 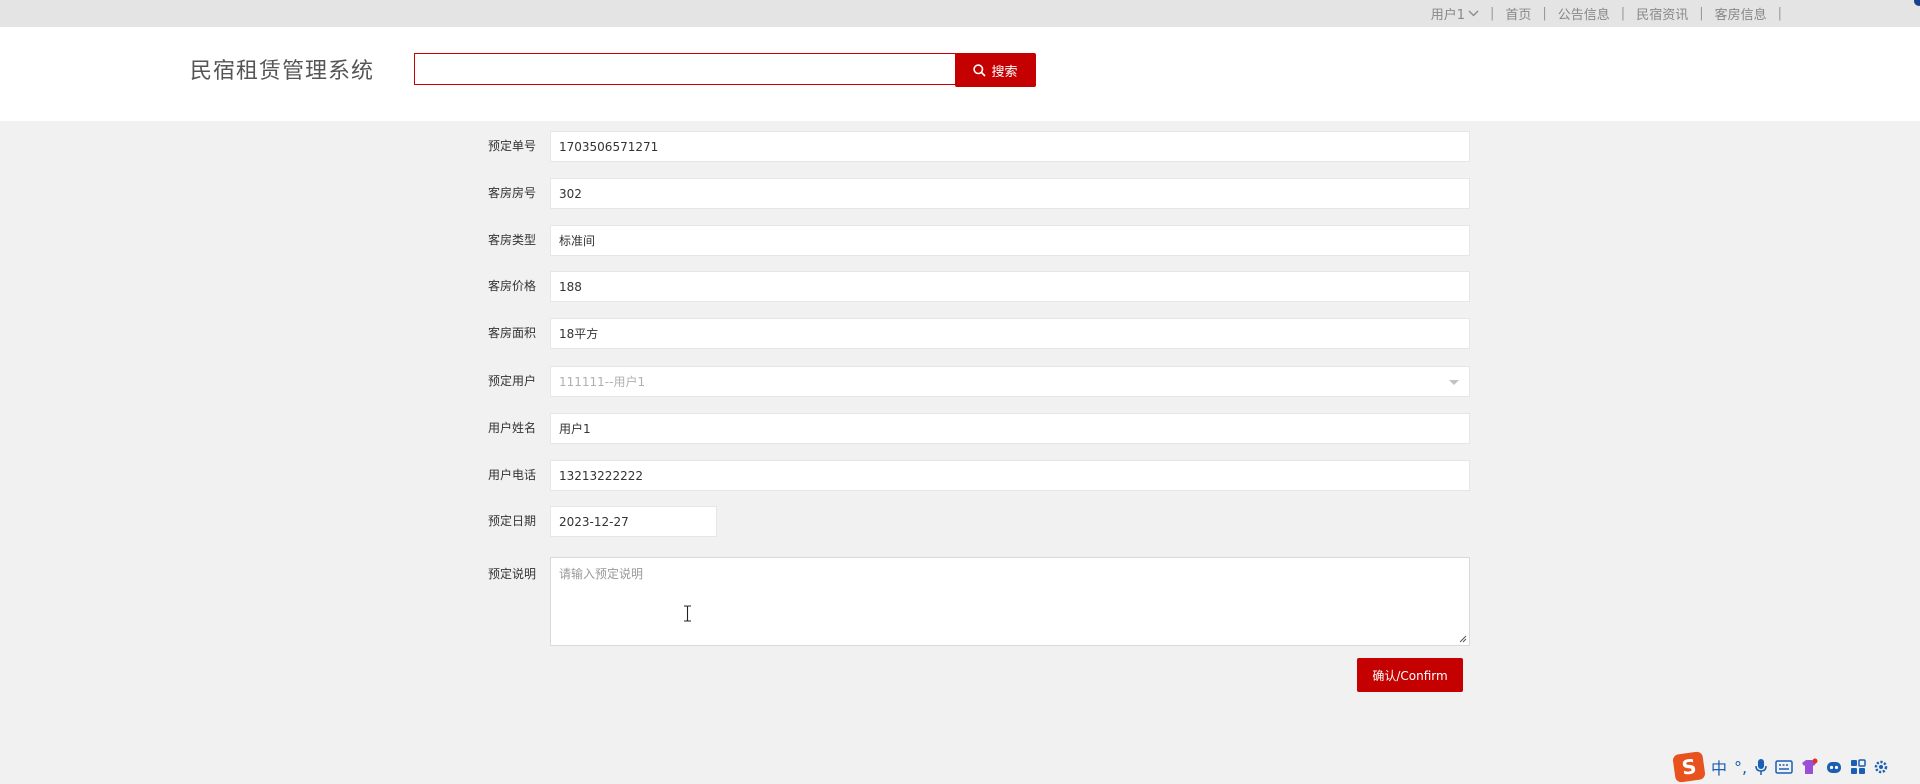 What do you see at coordinates (1454, 382) in the screenshot?
I see `caret-down-icon` at bounding box center [1454, 382].